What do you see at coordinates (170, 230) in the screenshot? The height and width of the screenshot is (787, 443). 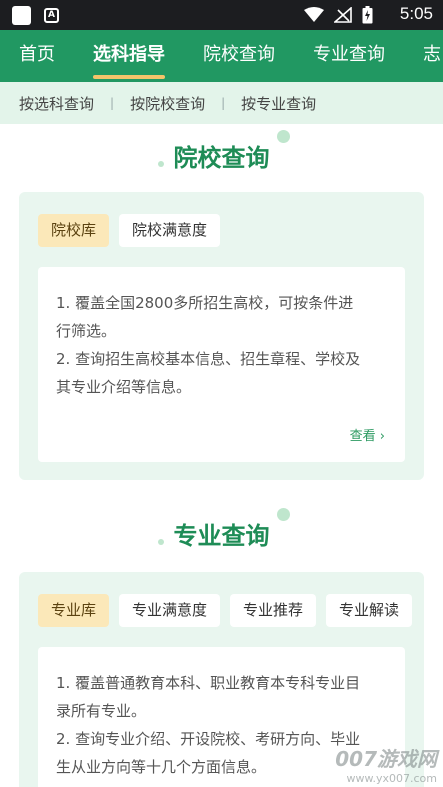 I see `chip-school-satisfaction: 院校满意度` at bounding box center [170, 230].